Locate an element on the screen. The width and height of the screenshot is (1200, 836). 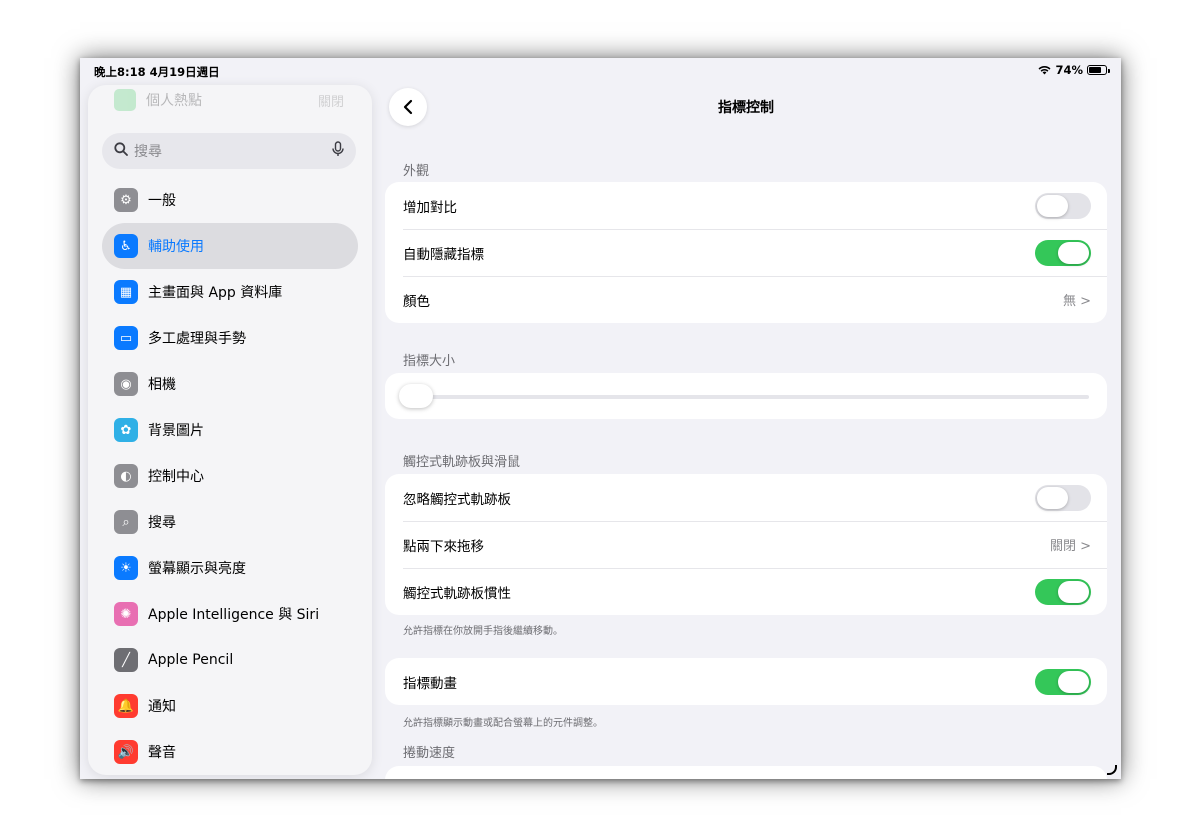
settings-row-label: 點兩下來拖移 is located at coordinates (443, 546).